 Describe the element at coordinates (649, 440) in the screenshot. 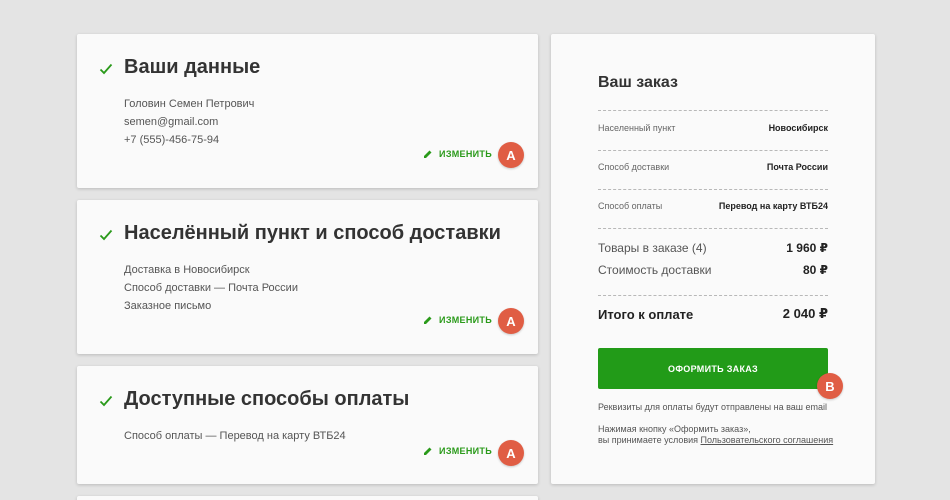

I see `agreement-prefix: вы принимаете условия` at that location.